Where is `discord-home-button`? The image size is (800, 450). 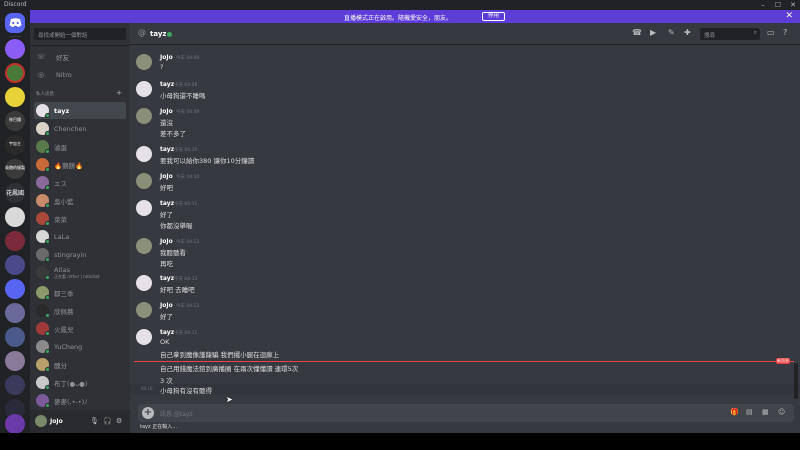 discord-home-button is located at coordinates (15, 23).